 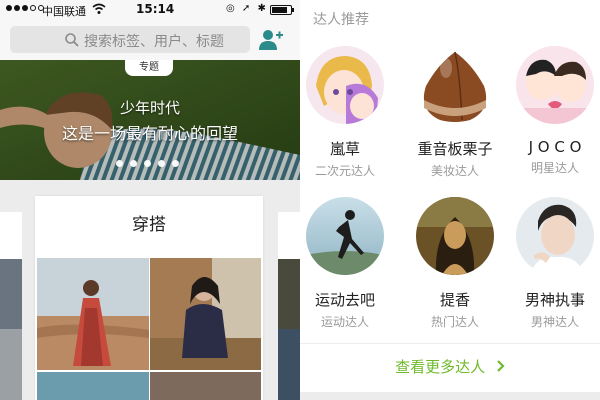 What do you see at coordinates (149, 133) in the screenshot?
I see `banner-subtitle: 这是一场最有耐心的回望` at bounding box center [149, 133].